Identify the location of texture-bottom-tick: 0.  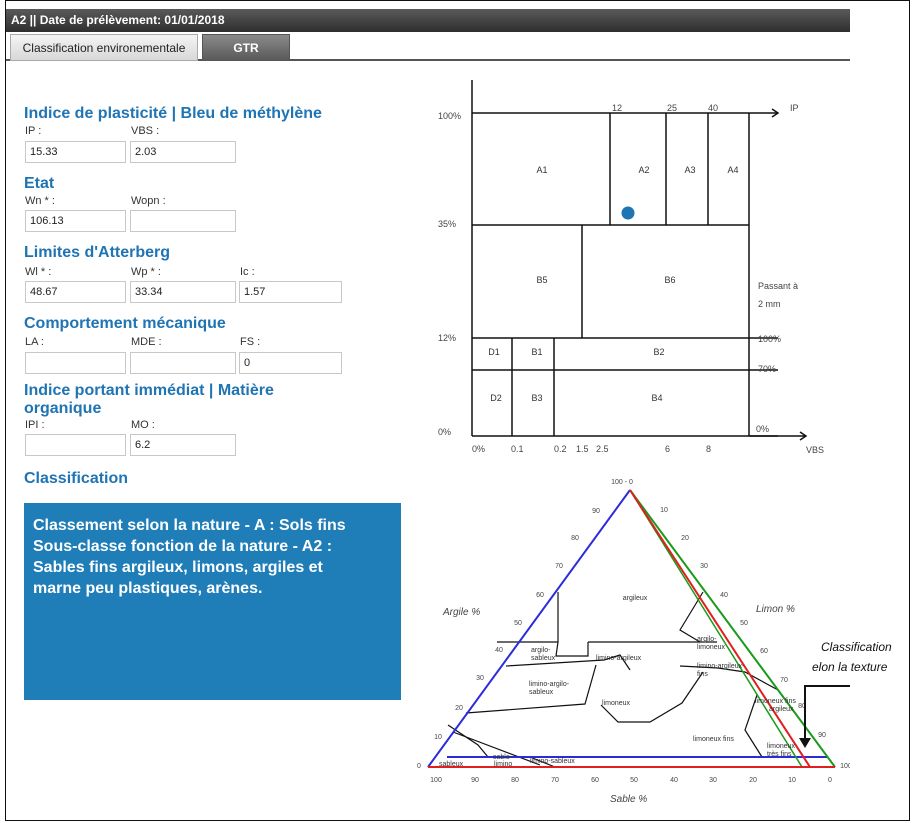
(830, 780).